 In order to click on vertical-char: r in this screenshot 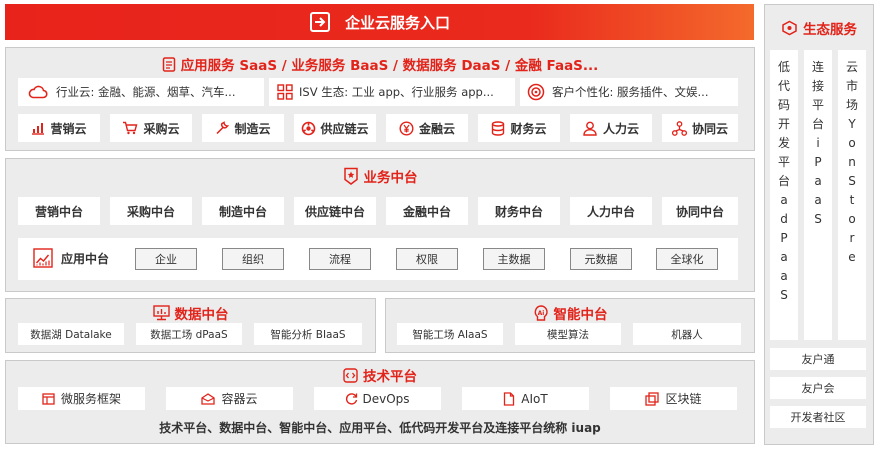, I will do `click(852, 238)`.